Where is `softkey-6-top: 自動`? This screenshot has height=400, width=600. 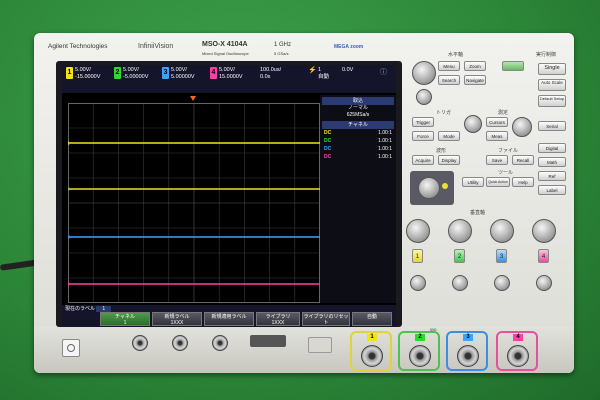
softkey-6-top: 自動 is located at coordinates (371, 317).